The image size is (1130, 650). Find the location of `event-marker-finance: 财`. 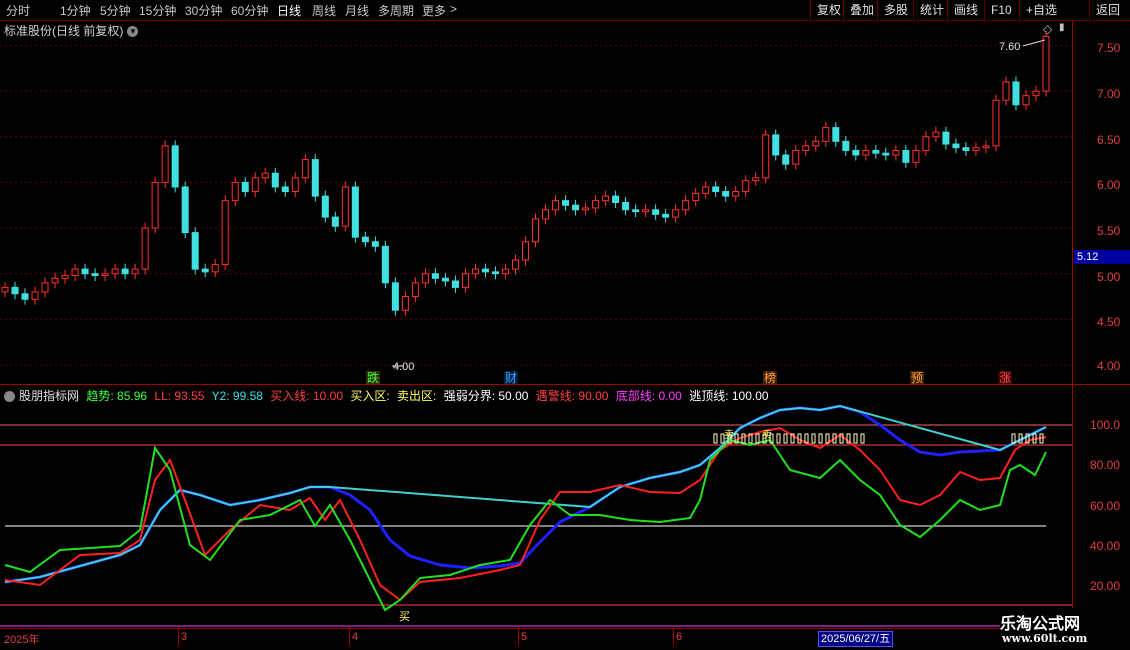

event-marker-finance: 财 is located at coordinates (511, 378).